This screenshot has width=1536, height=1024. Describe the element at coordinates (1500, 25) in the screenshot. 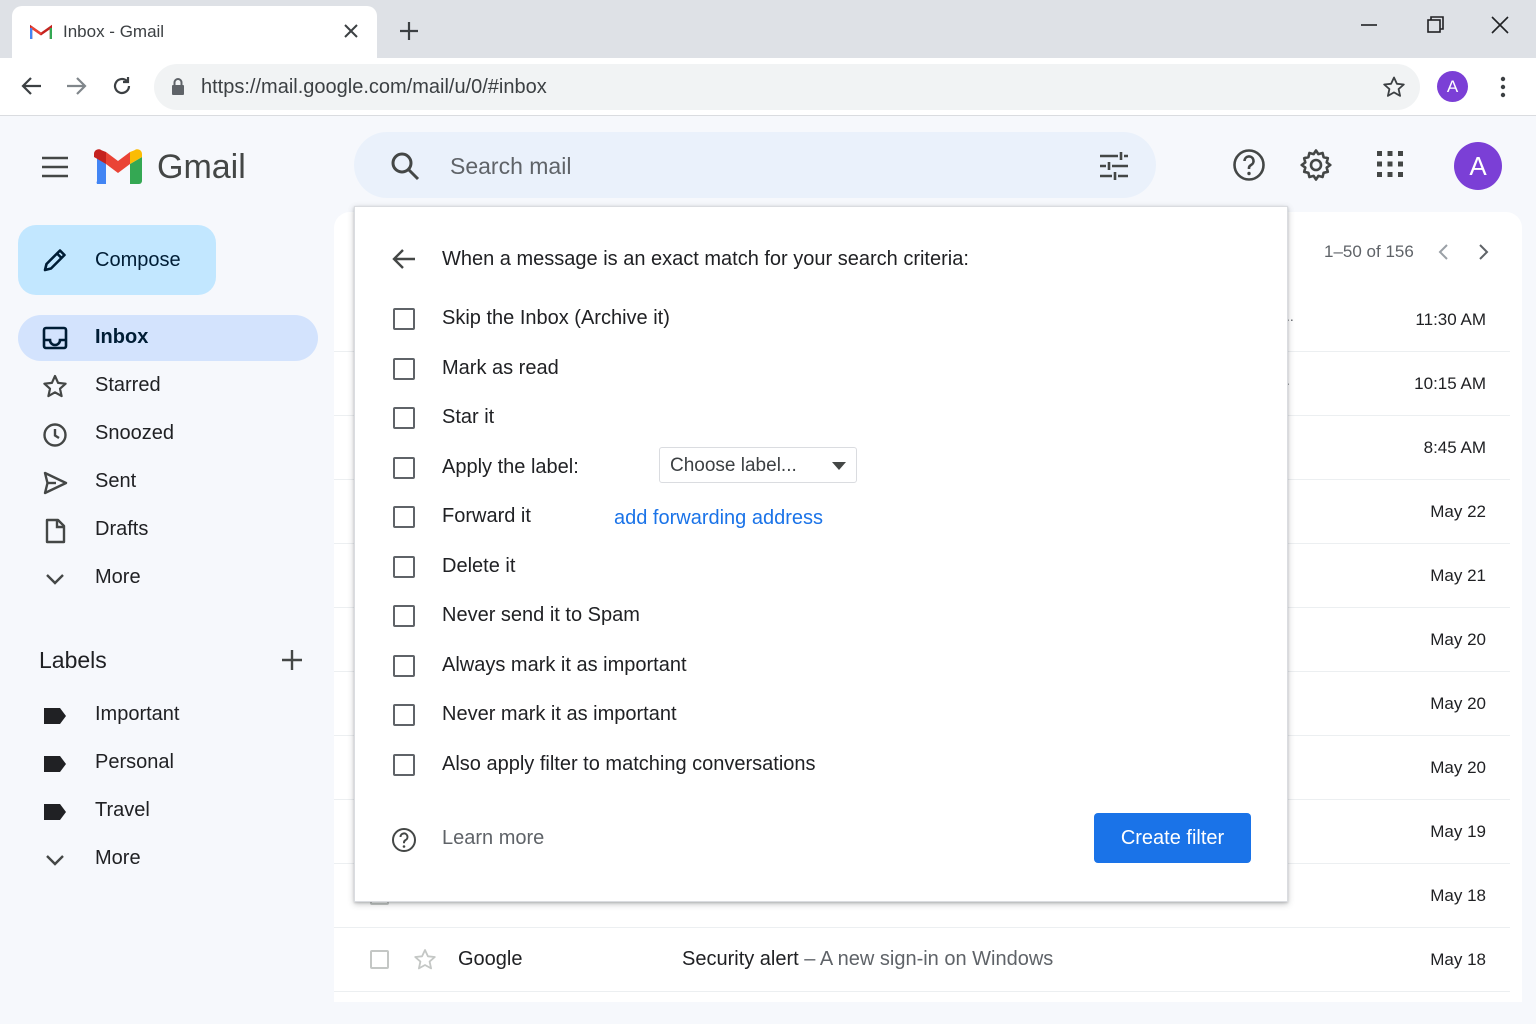

I see `window-close-icon` at that location.